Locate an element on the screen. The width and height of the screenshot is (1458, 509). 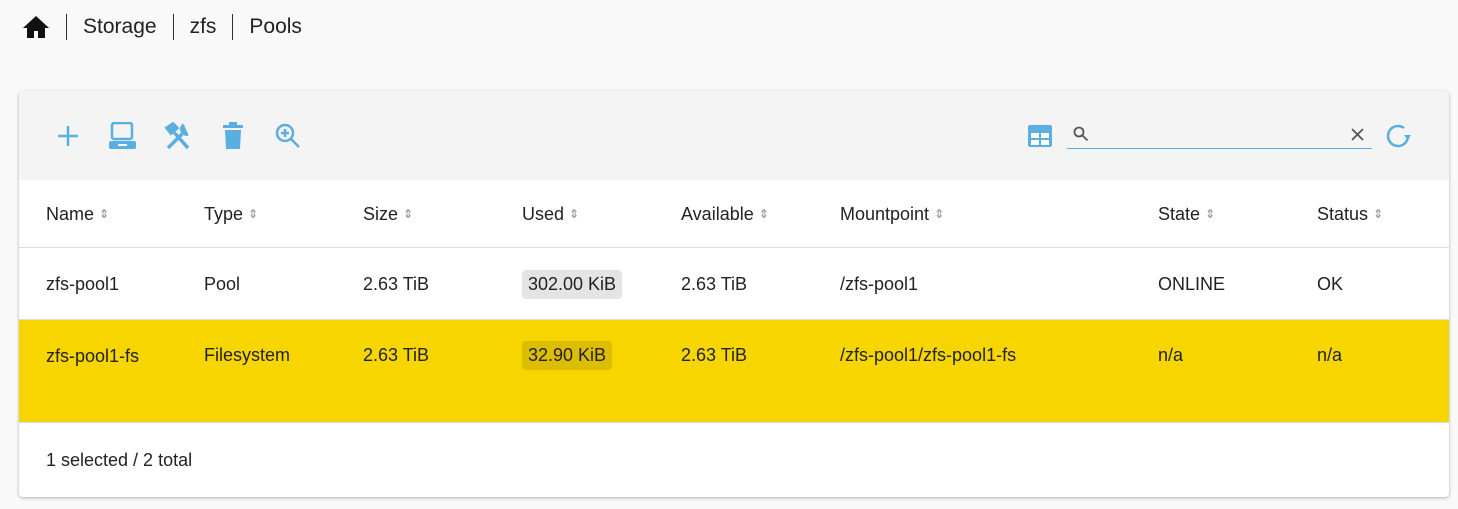
column-header-size: Size ⇕ is located at coordinates (388, 214).